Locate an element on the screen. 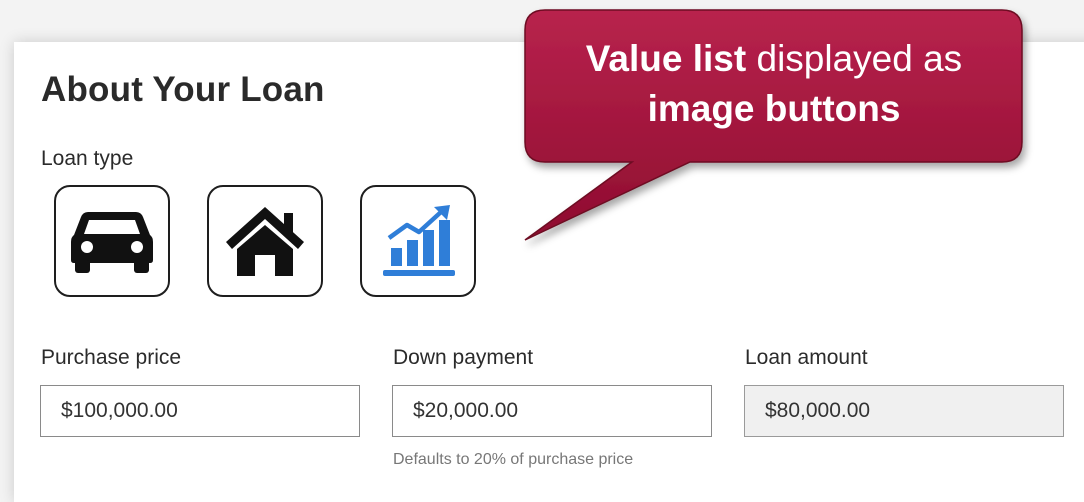 This screenshot has width=1084, height=502. loan-type-investment-button is located at coordinates (418, 241).